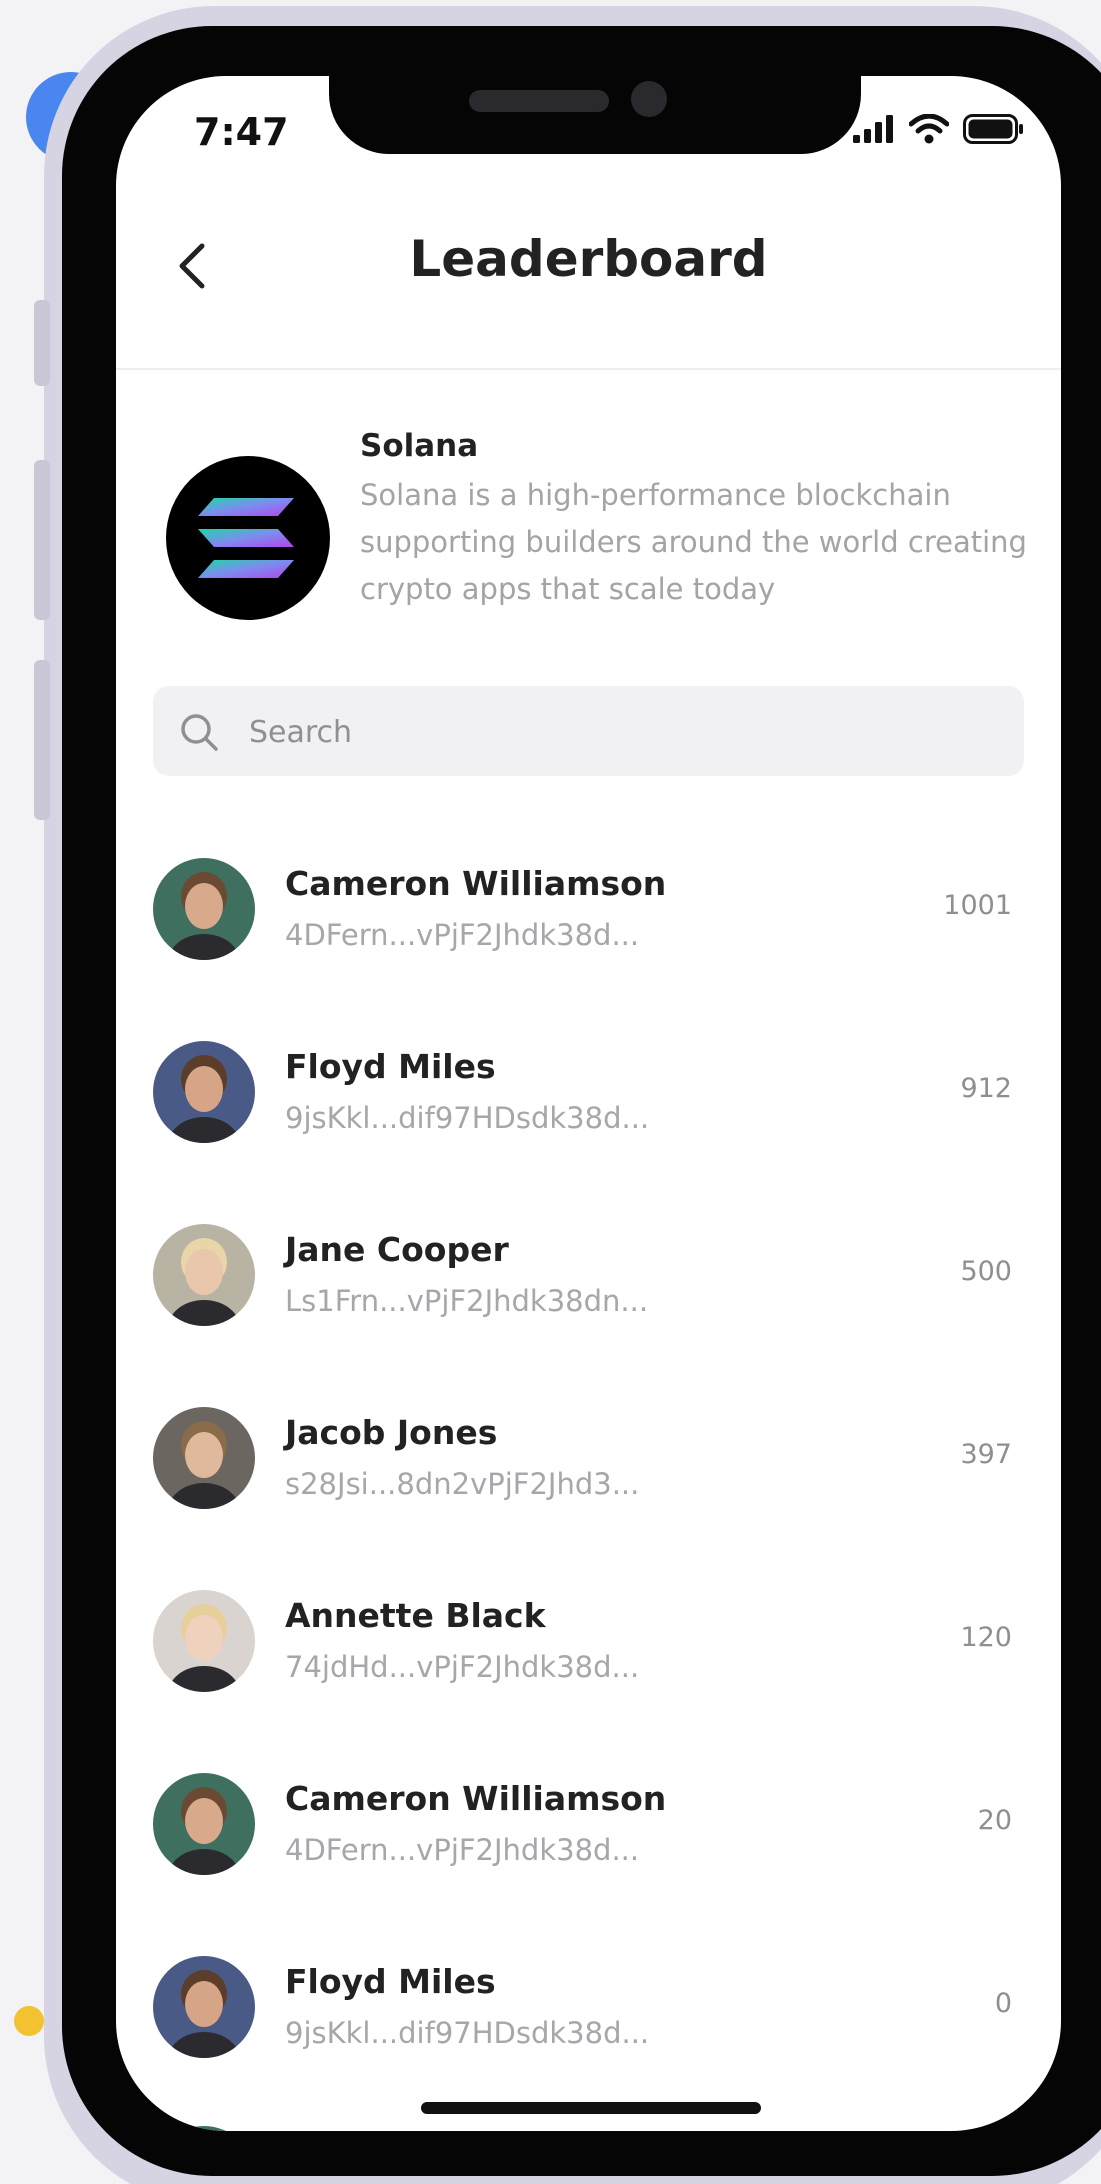  I want to click on decorative-yellow-dot, so click(29, 2021).